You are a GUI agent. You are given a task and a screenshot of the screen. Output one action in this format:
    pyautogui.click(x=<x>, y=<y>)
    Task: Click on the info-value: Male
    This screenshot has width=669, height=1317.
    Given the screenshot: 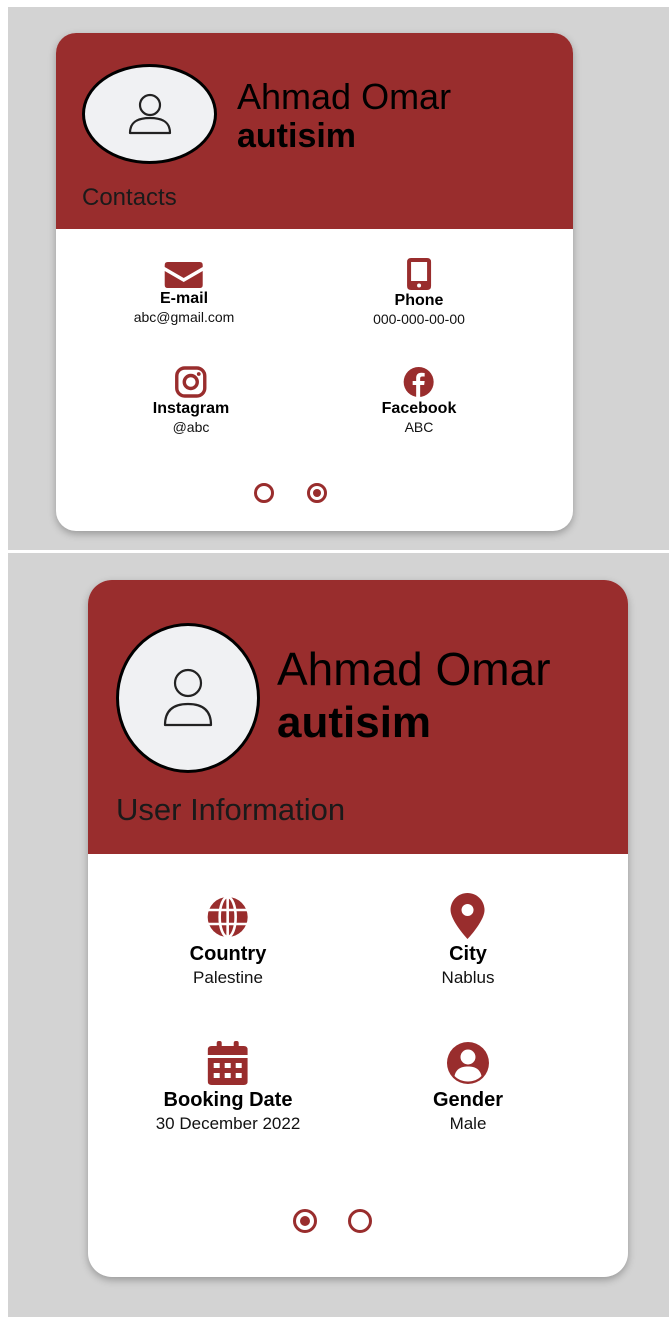 What is the action you would take?
    pyautogui.click(x=468, y=1123)
    